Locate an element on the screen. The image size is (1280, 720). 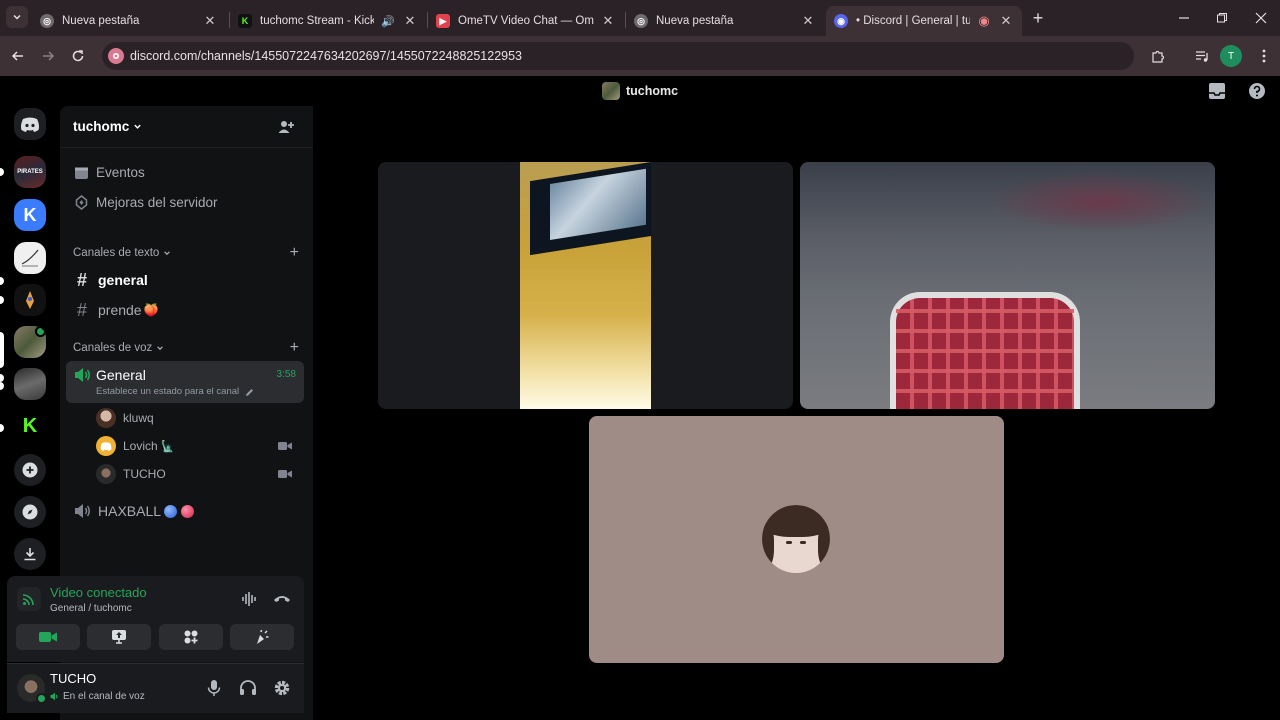
direct-messages-button is located at coordinates (30, 124).